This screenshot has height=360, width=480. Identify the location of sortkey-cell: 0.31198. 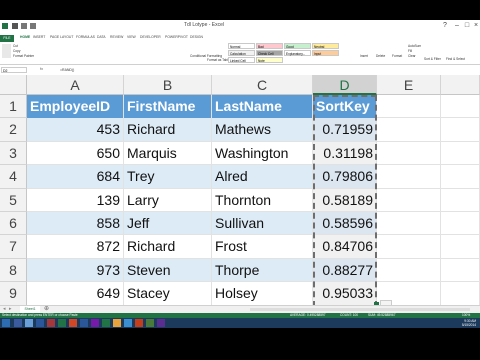
(345, 153).